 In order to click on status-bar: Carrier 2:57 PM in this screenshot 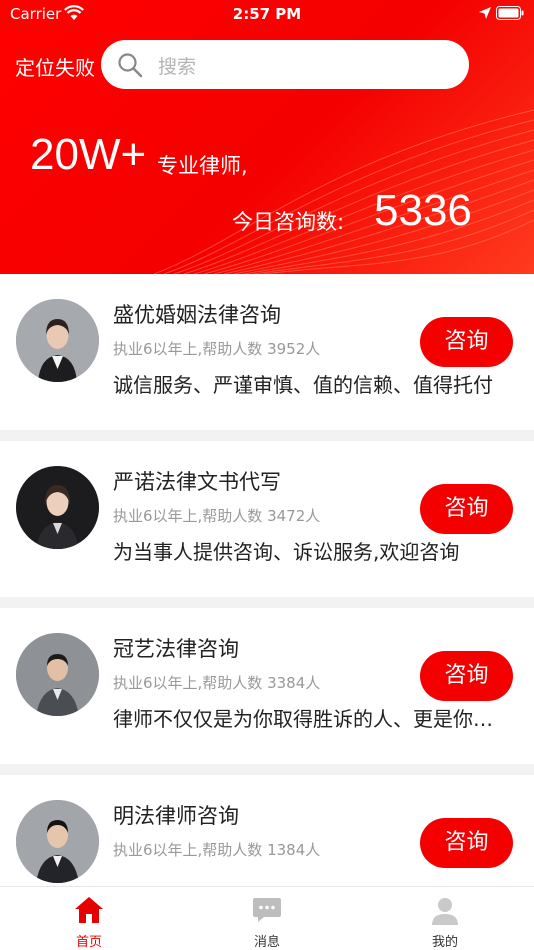, I will do `click(267, 14)`.